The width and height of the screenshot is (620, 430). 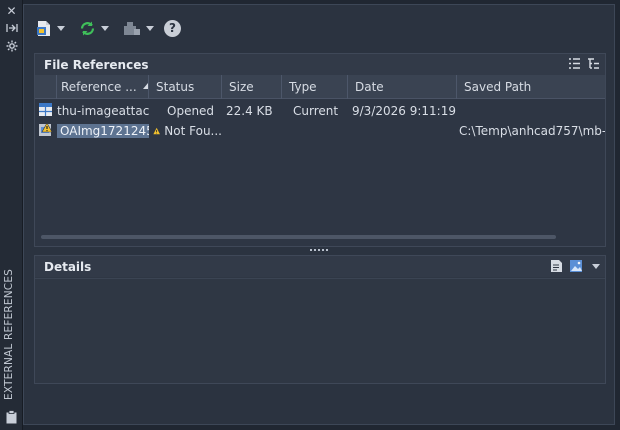 I want to click on drawing-icon, so click(x=46, y=111).